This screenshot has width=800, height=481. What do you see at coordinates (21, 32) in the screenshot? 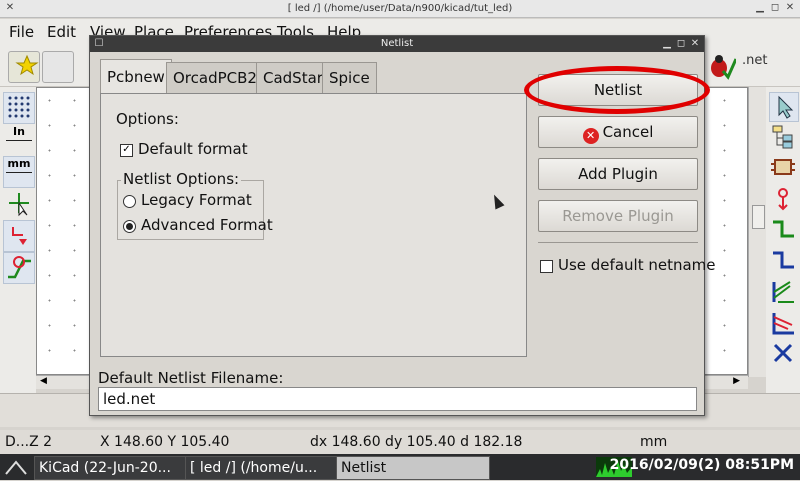
I see `menu-file: File` at bounding box center [21, 32].